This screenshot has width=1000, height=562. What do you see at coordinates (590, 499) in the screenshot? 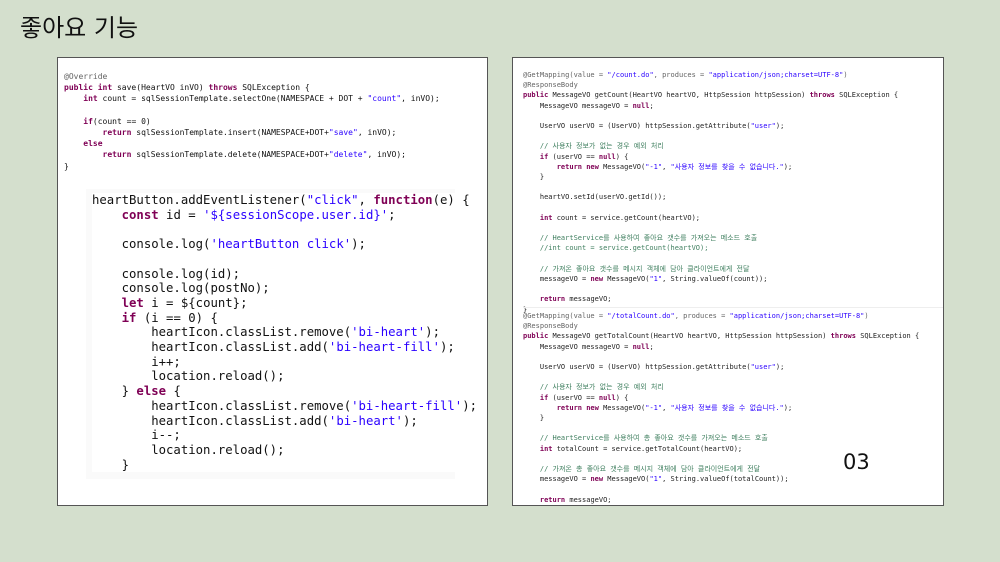
I see `code-token: messageVO;` at bounding box center [590, 499].